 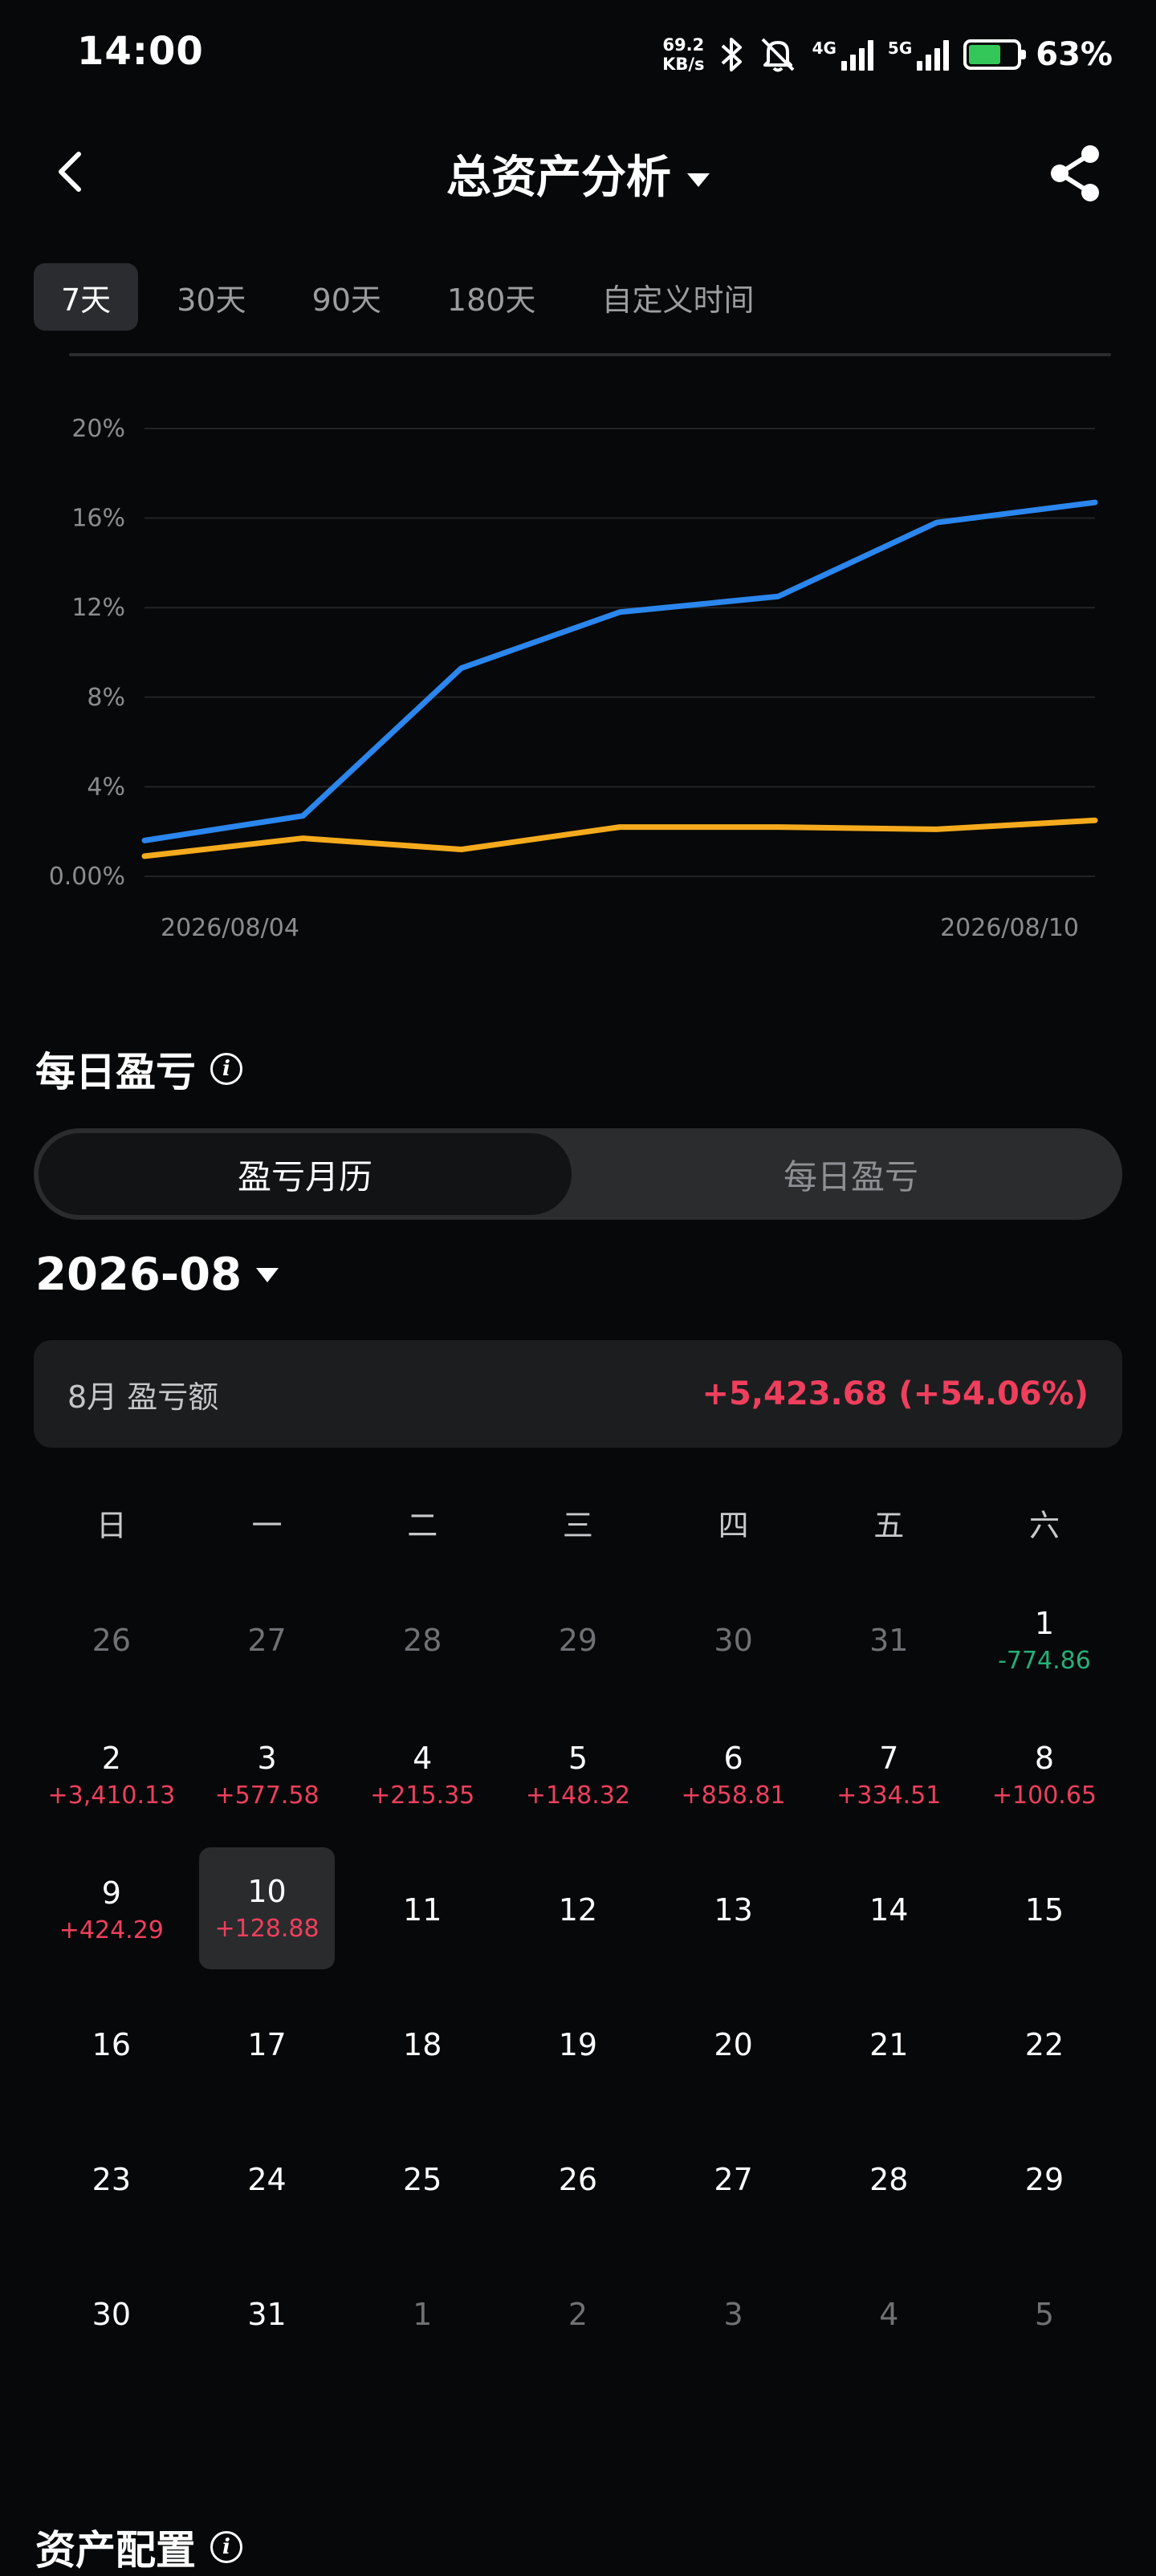 I want to click on chart-y-tick-label: 12%, so click(x=98, y=608).